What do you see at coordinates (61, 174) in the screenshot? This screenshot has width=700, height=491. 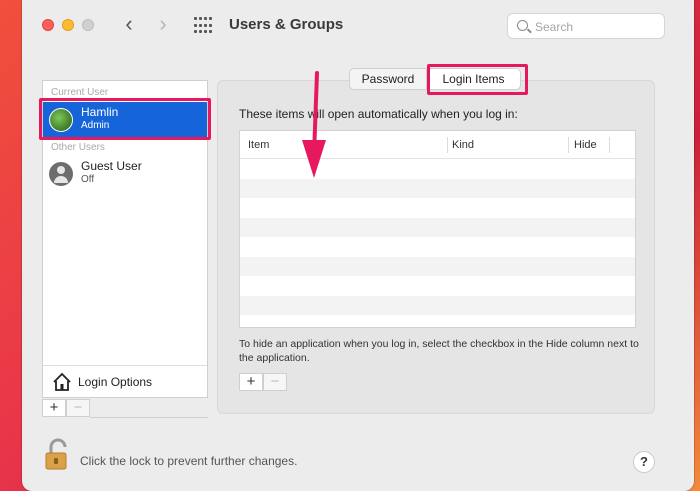 I see `avatar` at bounding box center [61, 174].